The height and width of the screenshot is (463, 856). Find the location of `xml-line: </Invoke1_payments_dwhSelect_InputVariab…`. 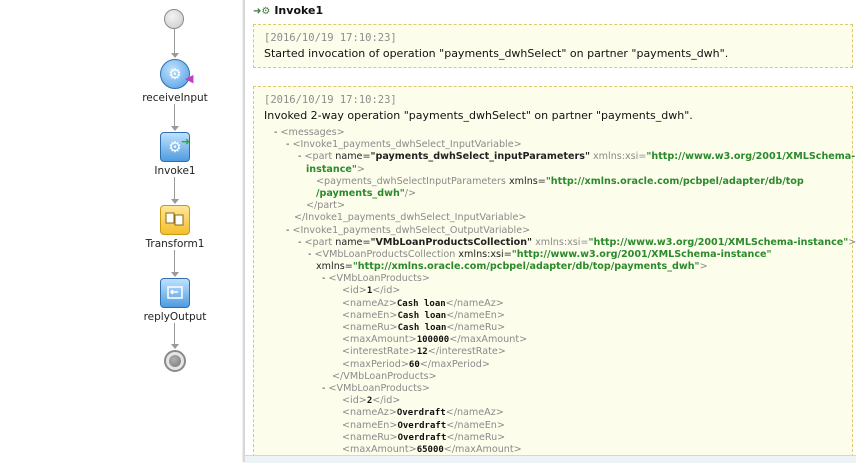

xml-line: </Invoke1_payments_dwhSelect_InputVariab… is located at coordinates (410, 218).